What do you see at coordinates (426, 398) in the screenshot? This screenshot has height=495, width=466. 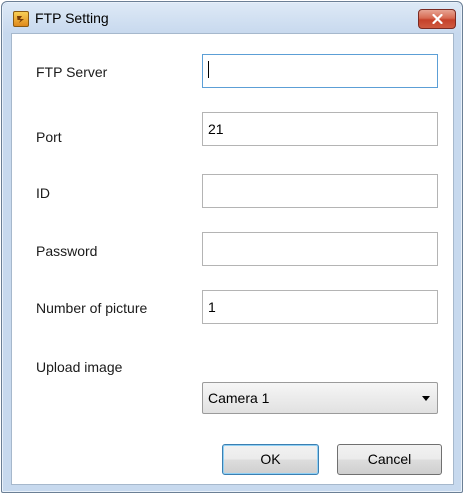 I see `chevron-down-icon` at bounding box center [426, 398].